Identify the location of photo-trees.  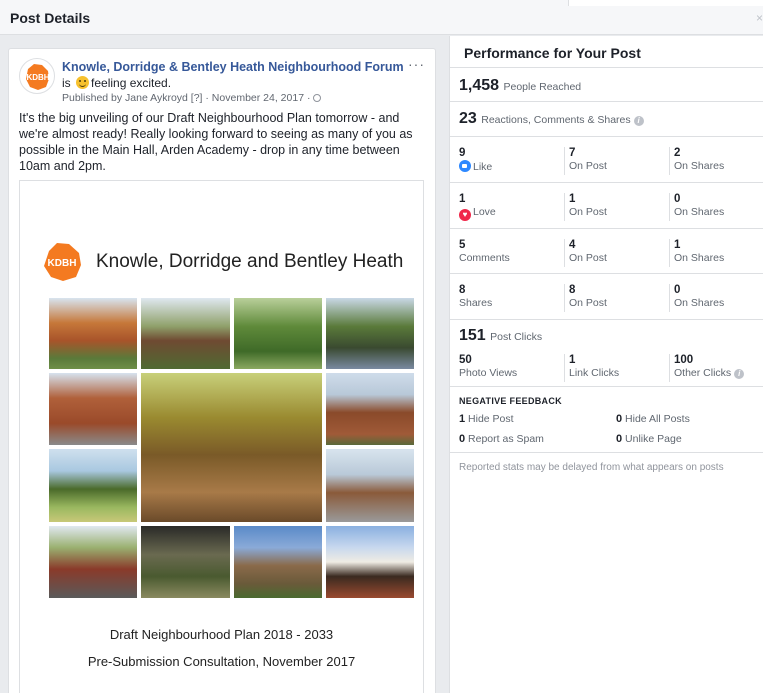
(93, 333).